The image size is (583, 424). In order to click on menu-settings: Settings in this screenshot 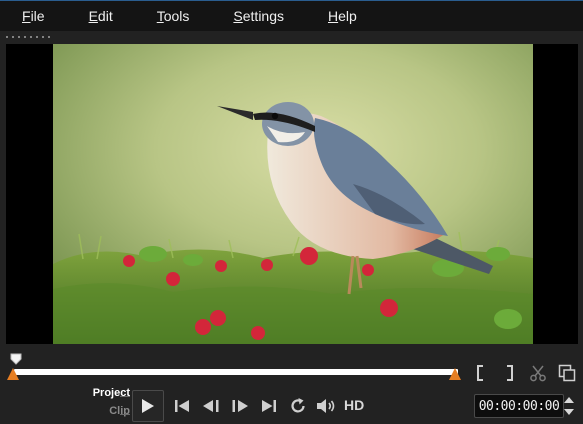, I will do `click(258, 16)`.